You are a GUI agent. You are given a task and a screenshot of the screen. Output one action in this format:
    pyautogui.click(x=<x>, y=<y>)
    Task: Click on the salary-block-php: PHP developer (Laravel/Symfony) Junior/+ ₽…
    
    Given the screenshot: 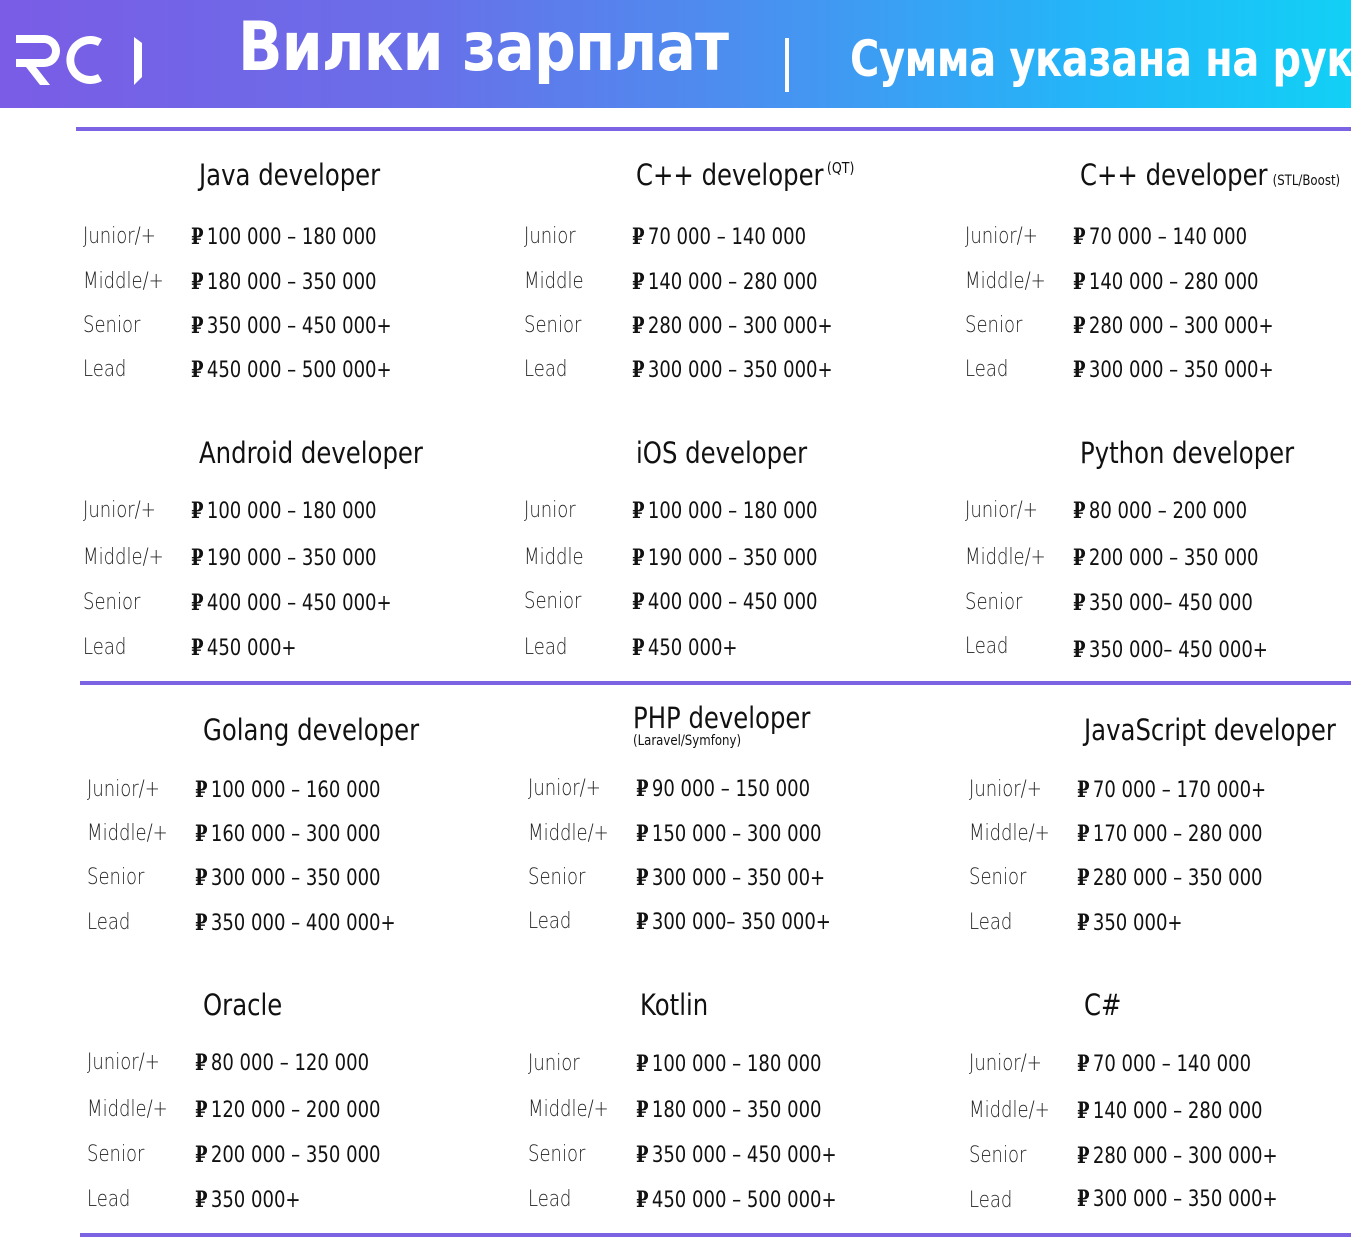 What is the action you would take?
    pyautogui.click(x=748, y=826)
    